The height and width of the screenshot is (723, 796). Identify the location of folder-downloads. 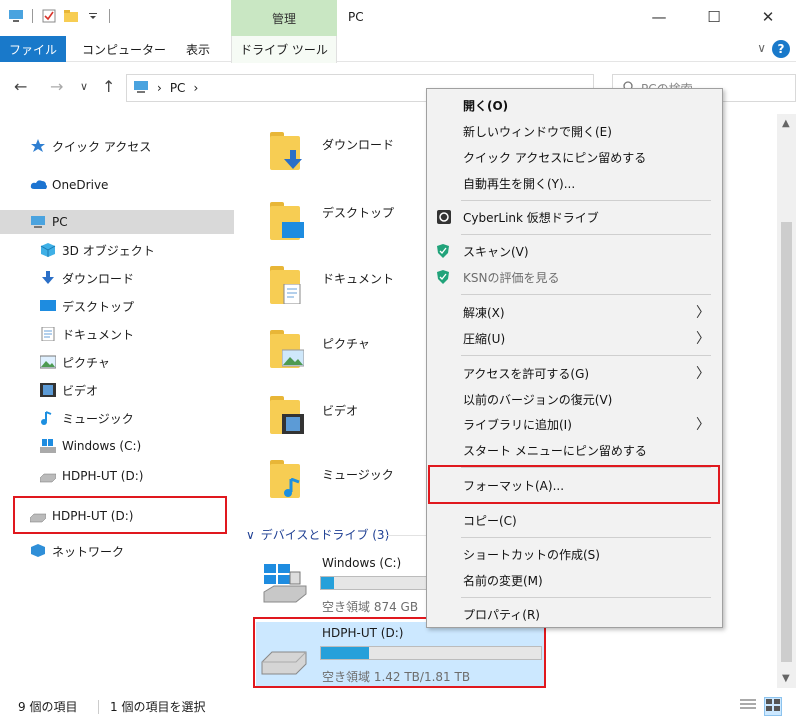
(286, 151).